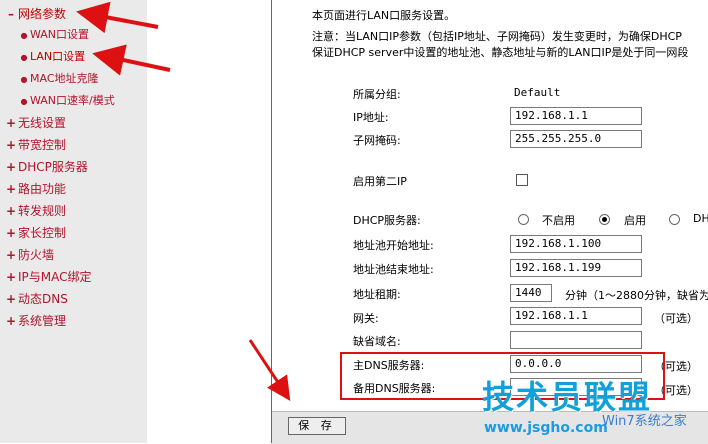 The height and width of the screenshot is (444, 708). I want to click on arrow-to-network-params, so click(117, 17).